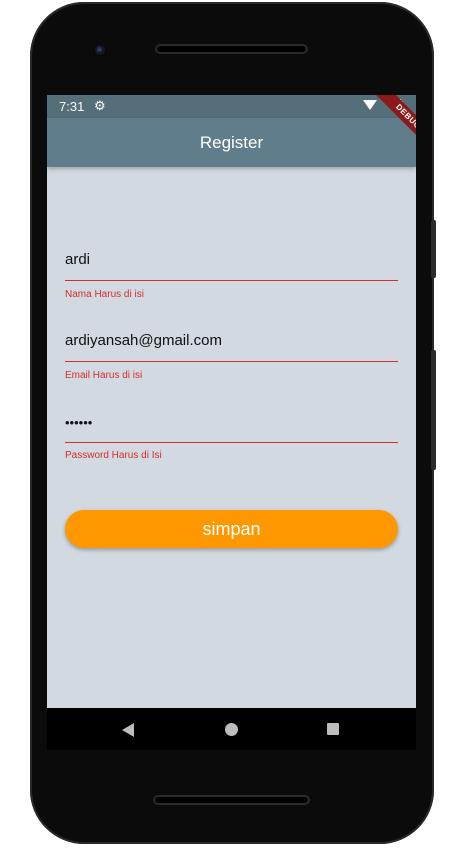 Image resolution: width=467 pixels, height=864 pixels. I want to click on navigation-bar, so click(231, 729).